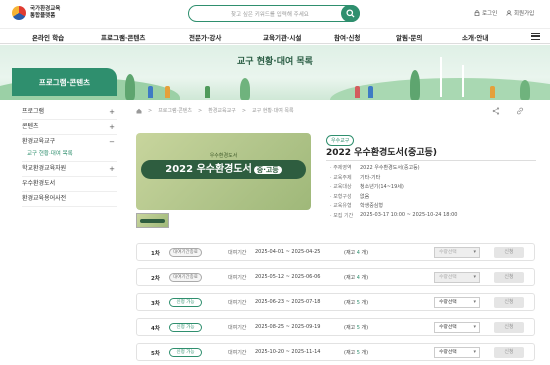 This screenshot has height=365, width=550. What do you see at coordinates (69, 199) in the screenshot?
I see `sidebar-item-glossary: 환경교육용어사전` at bounding box center [69, 199].